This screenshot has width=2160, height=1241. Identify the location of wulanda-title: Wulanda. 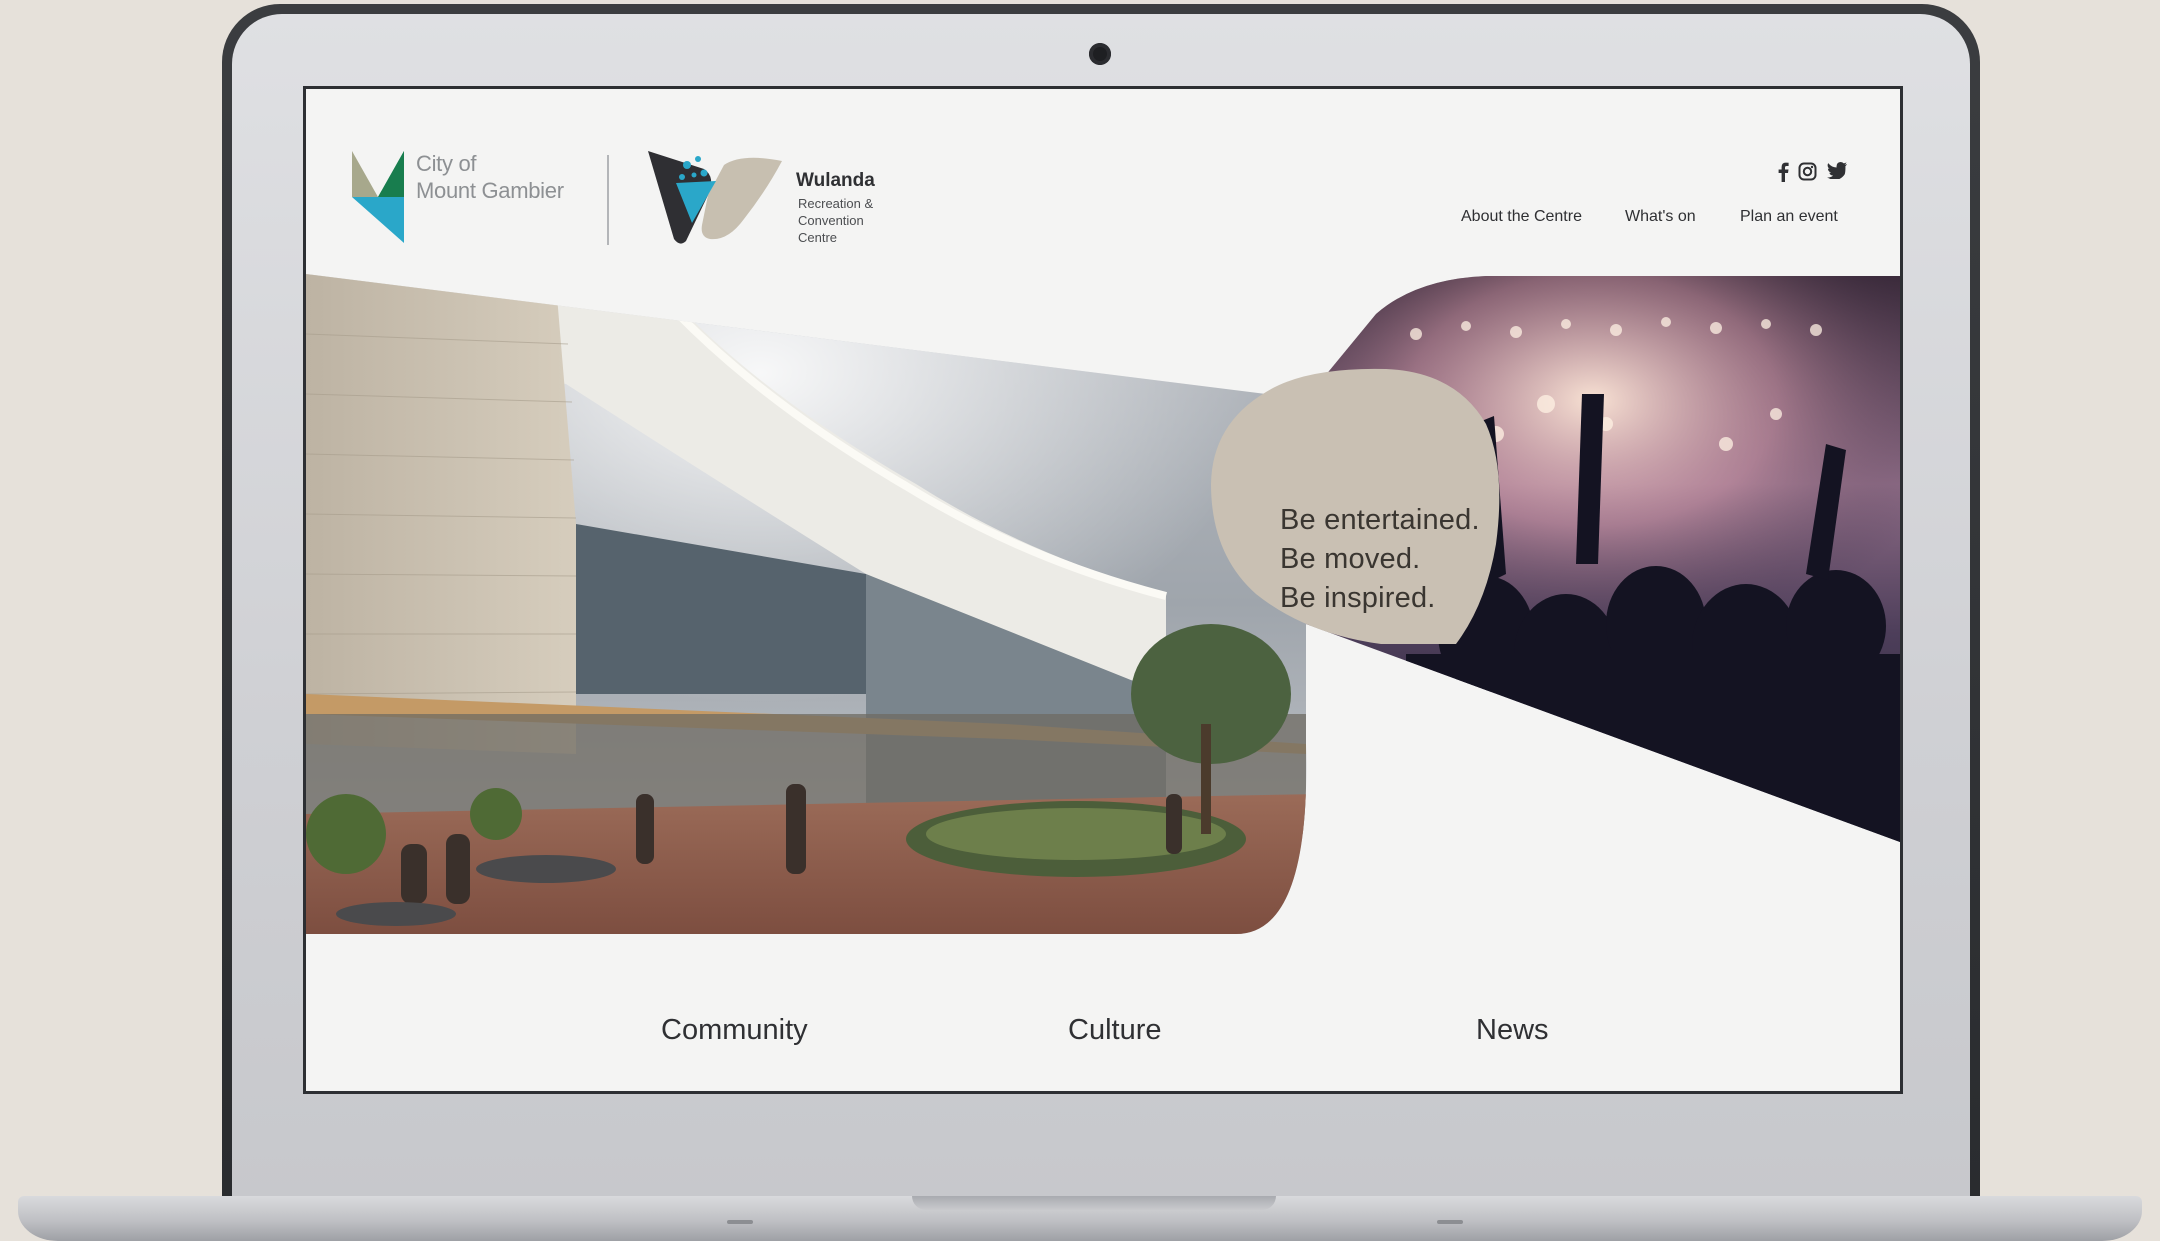
(835, 180).